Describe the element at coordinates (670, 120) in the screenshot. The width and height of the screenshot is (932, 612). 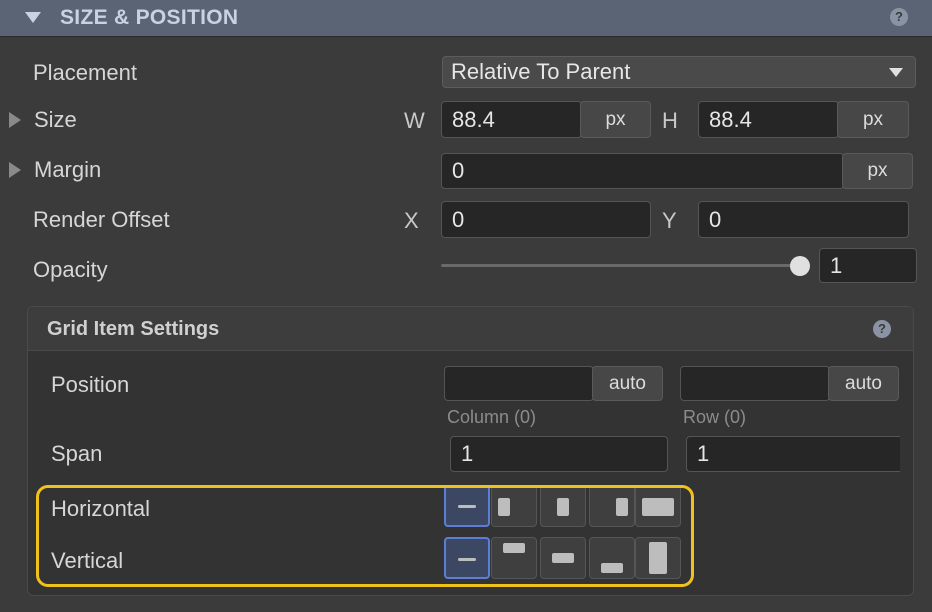
I see `height-axis-label: H` at that location.